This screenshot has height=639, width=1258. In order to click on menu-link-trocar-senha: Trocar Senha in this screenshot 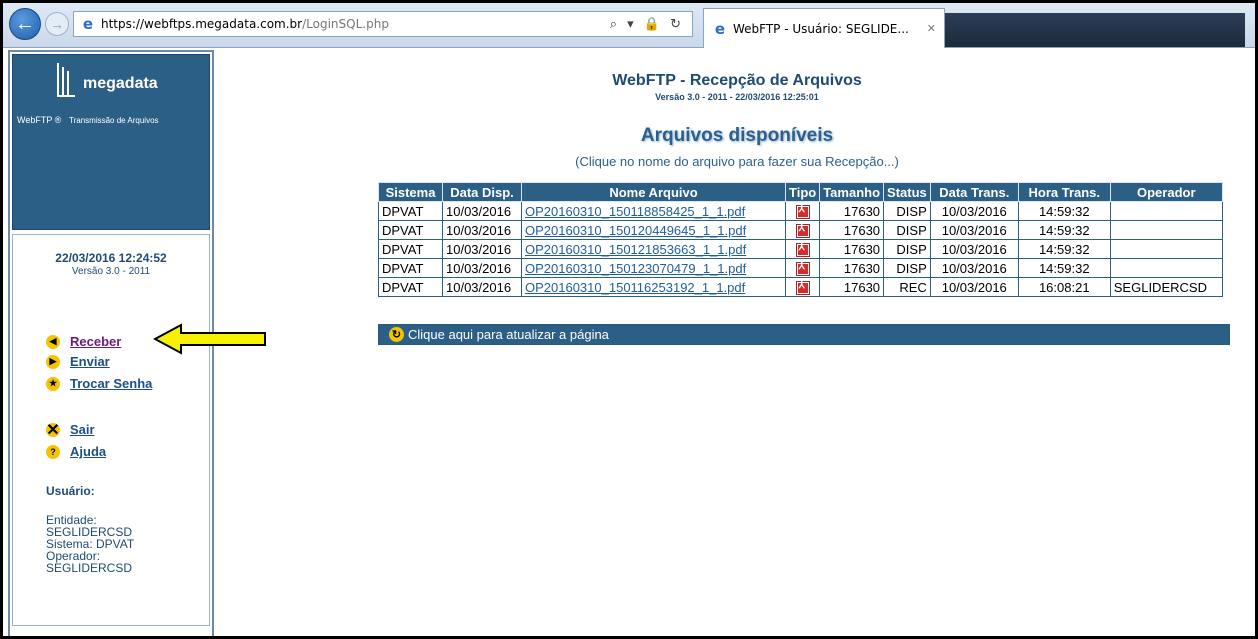, I will do `click(111, 383)`.